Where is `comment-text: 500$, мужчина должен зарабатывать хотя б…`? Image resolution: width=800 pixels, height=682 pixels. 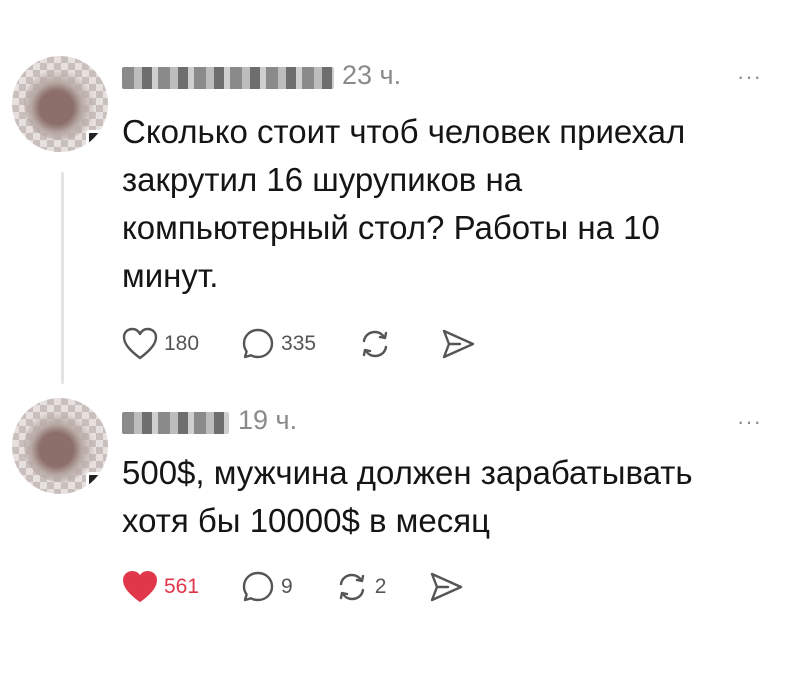
comment-text: 500$, мужчина должен зарабатывать хотя б… is located at coordinates (407, 496).